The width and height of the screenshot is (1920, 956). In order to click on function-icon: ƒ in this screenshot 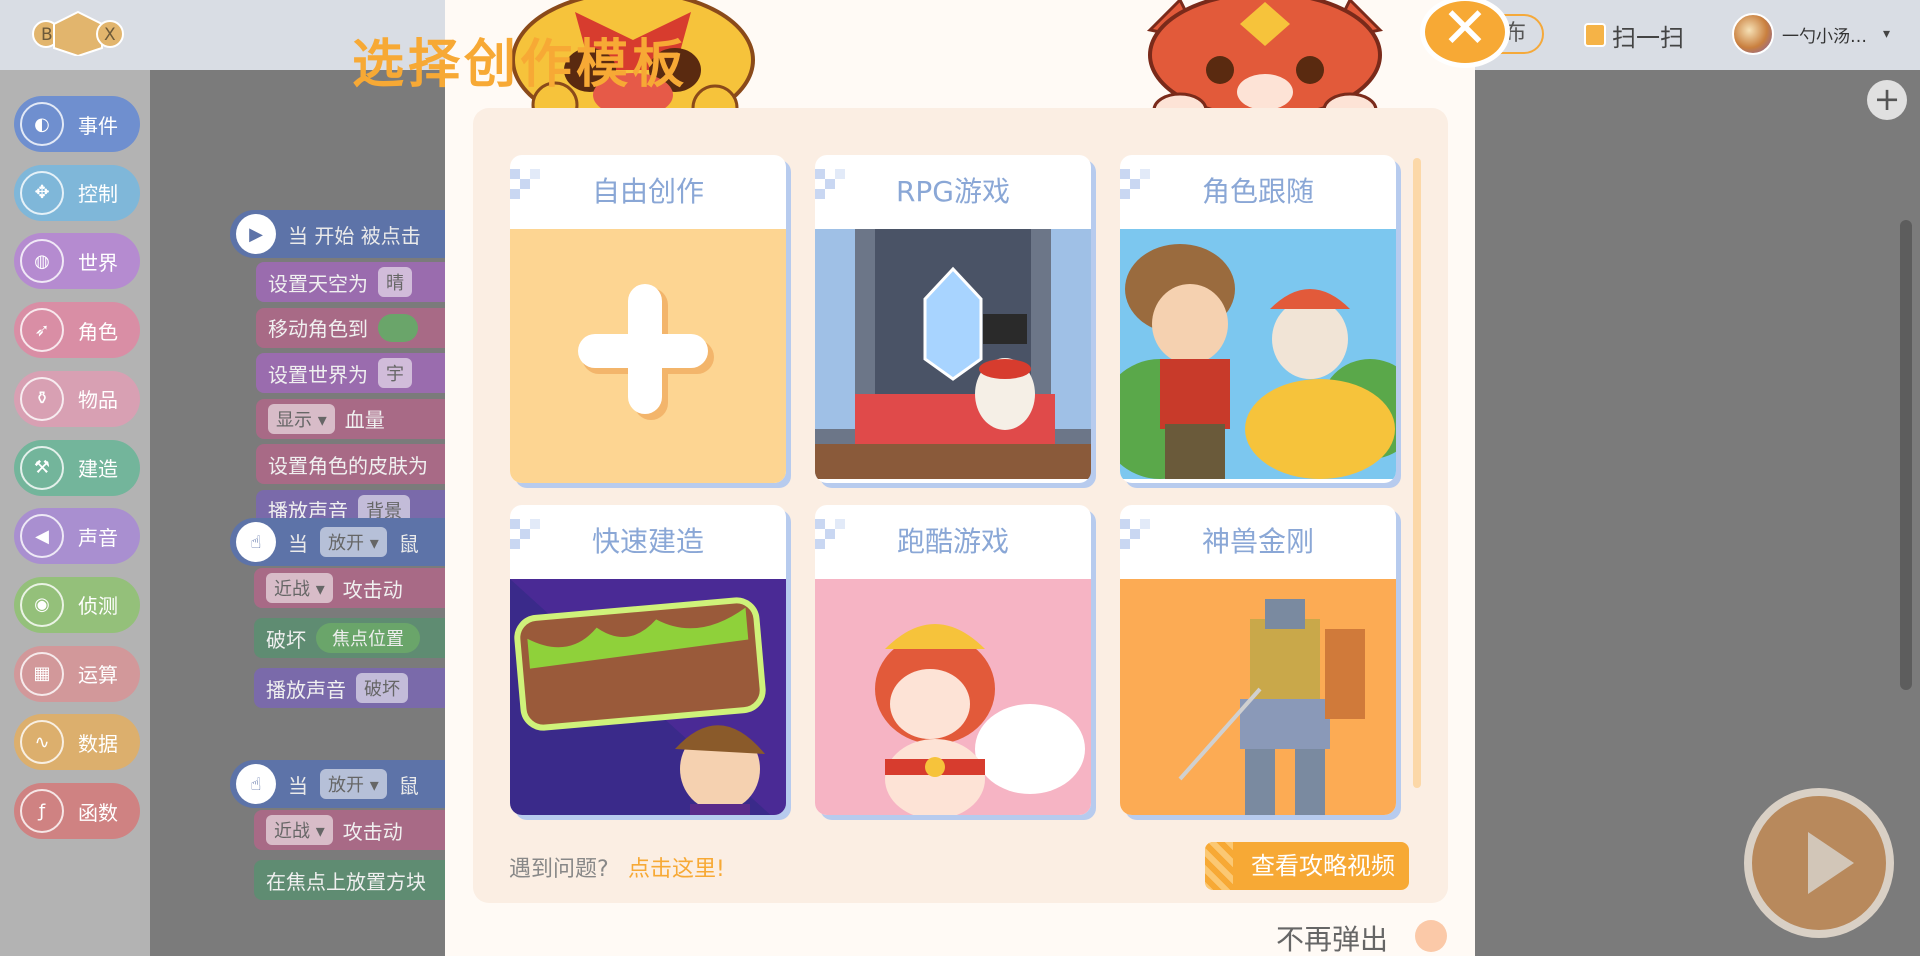, I will do `click(42, 811)`.